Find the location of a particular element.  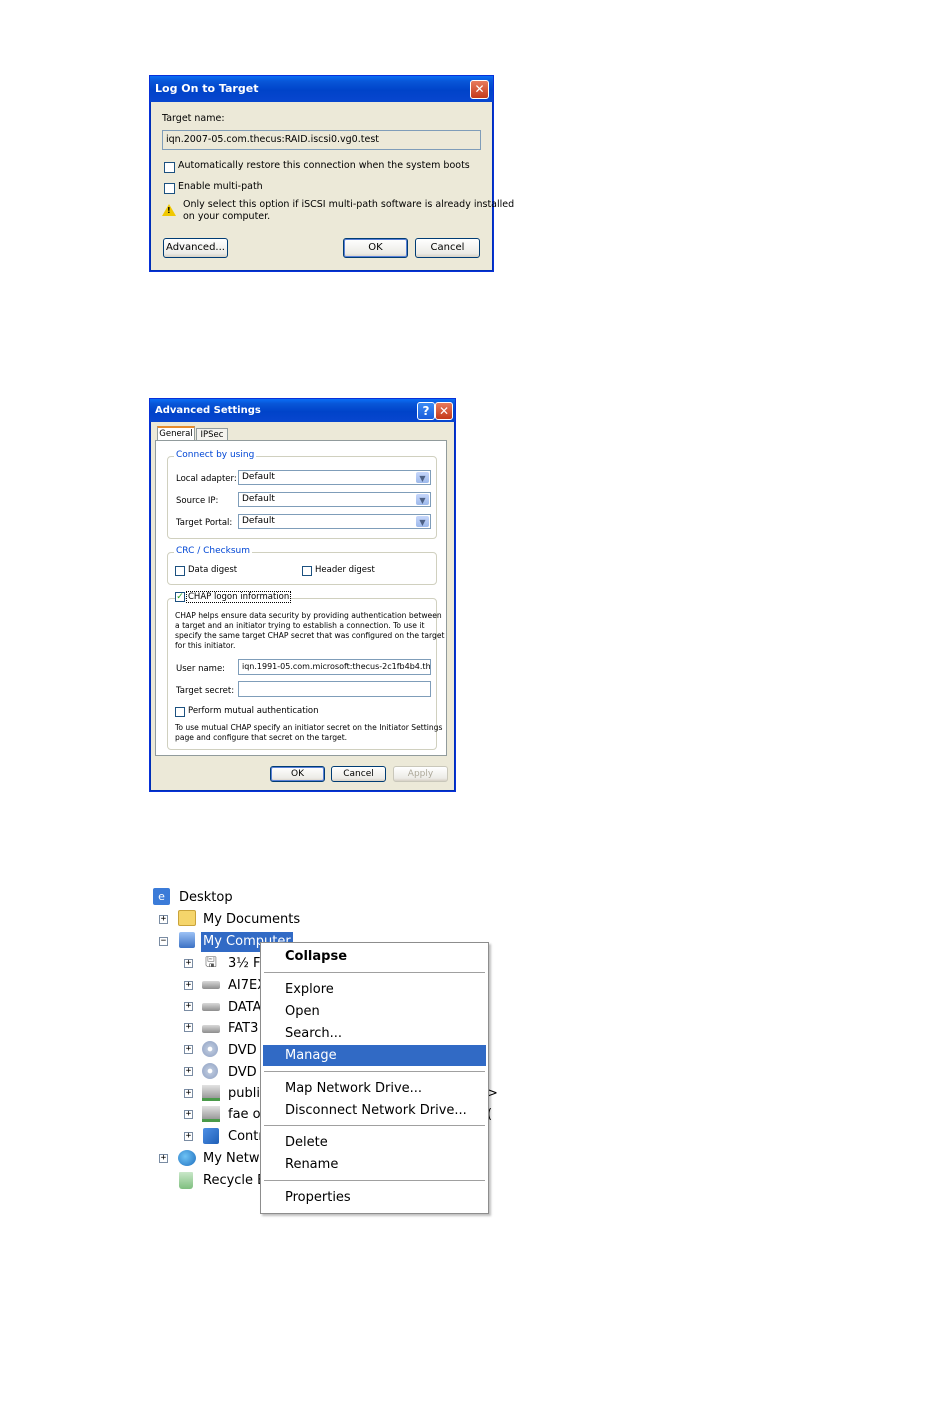

menu-item-rename: Rename is located at coordinates (374, 1164).